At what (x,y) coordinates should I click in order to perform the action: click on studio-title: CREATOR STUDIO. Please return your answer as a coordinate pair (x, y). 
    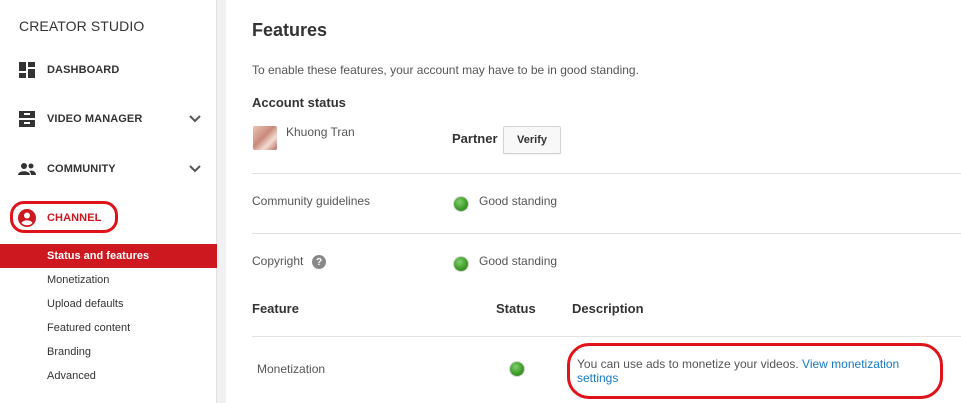
    Looking at the image, I should click on (82, 26).